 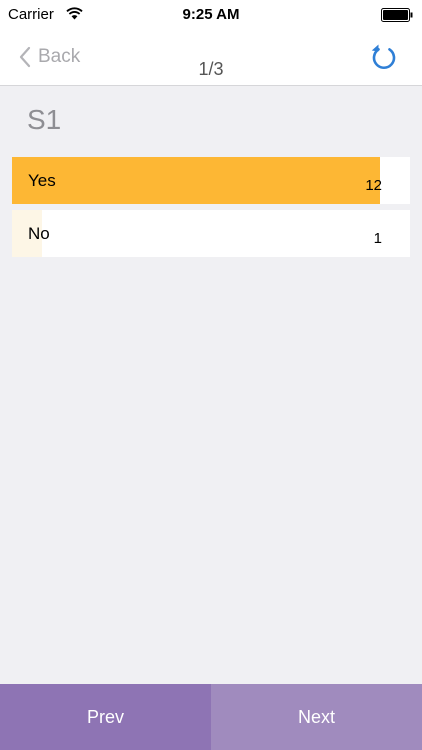 What do you see at coordinates (105, 717) in the screenshot?
I see `prev-button: Prev` at bounding box center [105, 717].